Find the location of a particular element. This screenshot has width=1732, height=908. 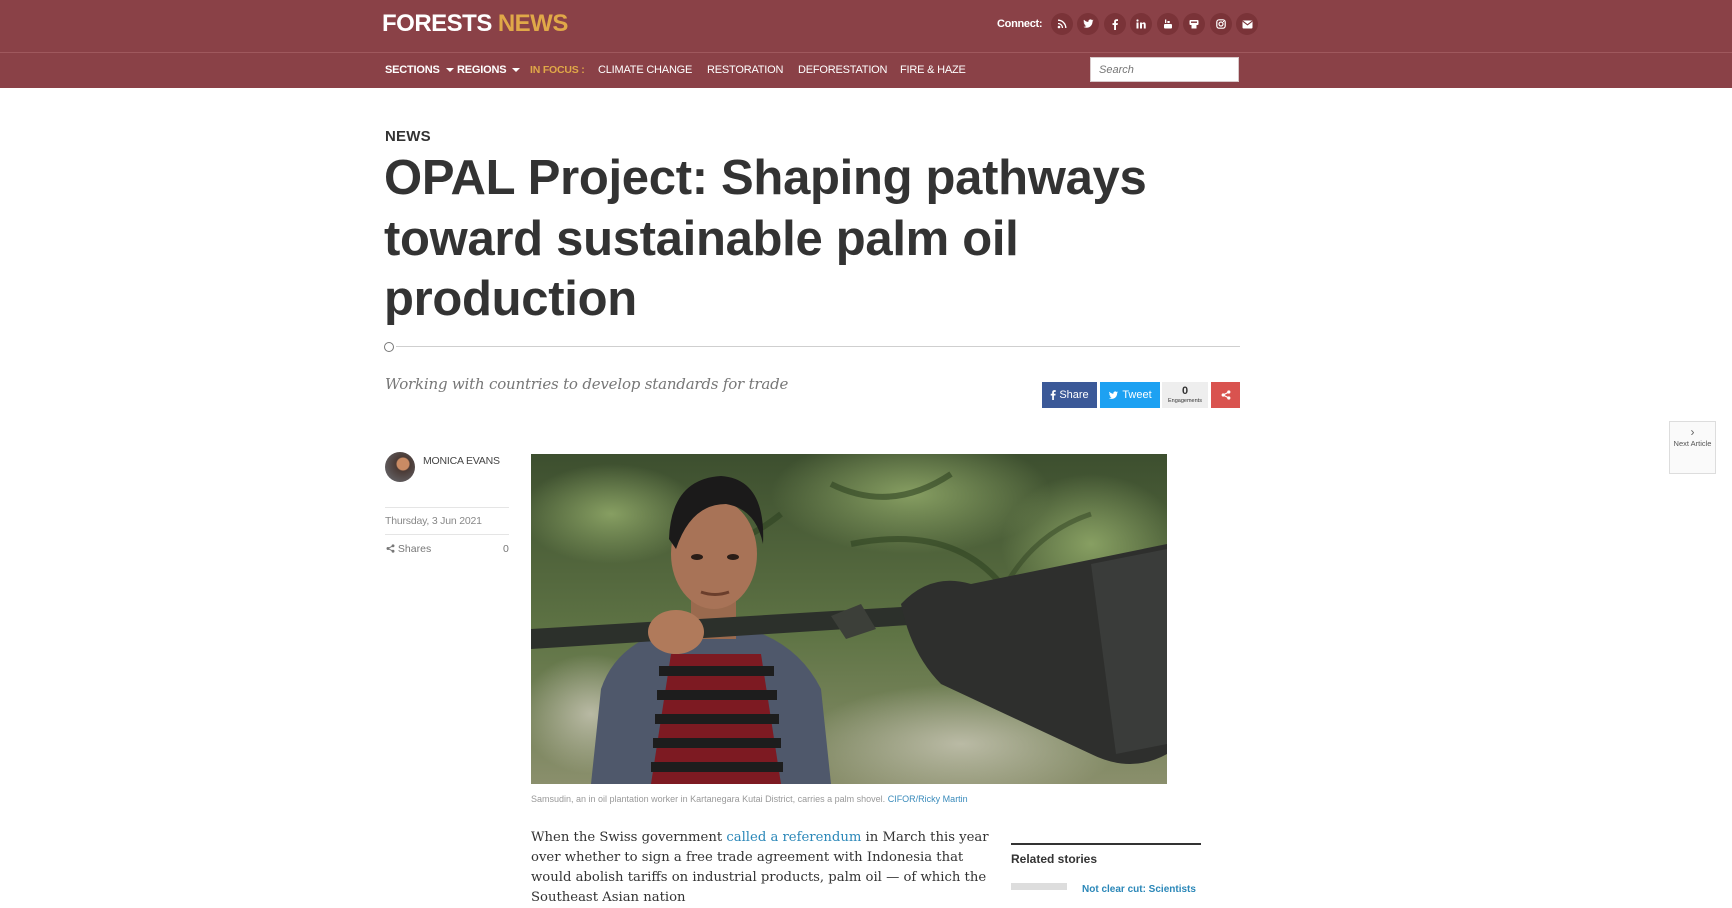

author-avatar is located at coordinates (400, 467).